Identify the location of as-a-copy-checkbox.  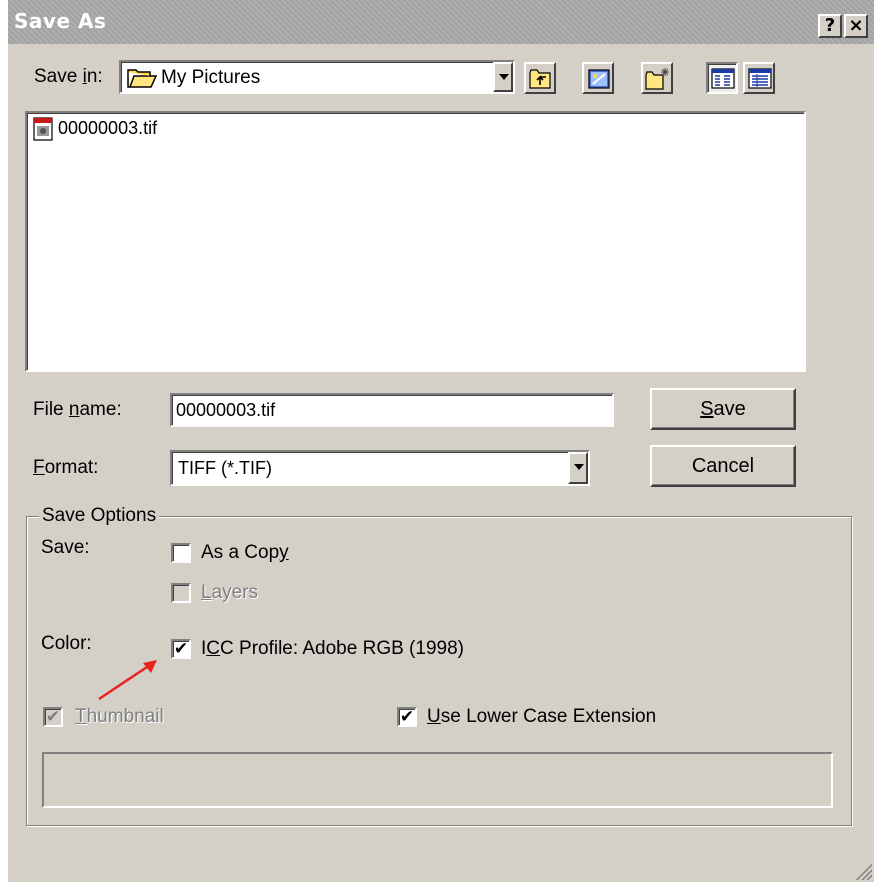
(181, 553).